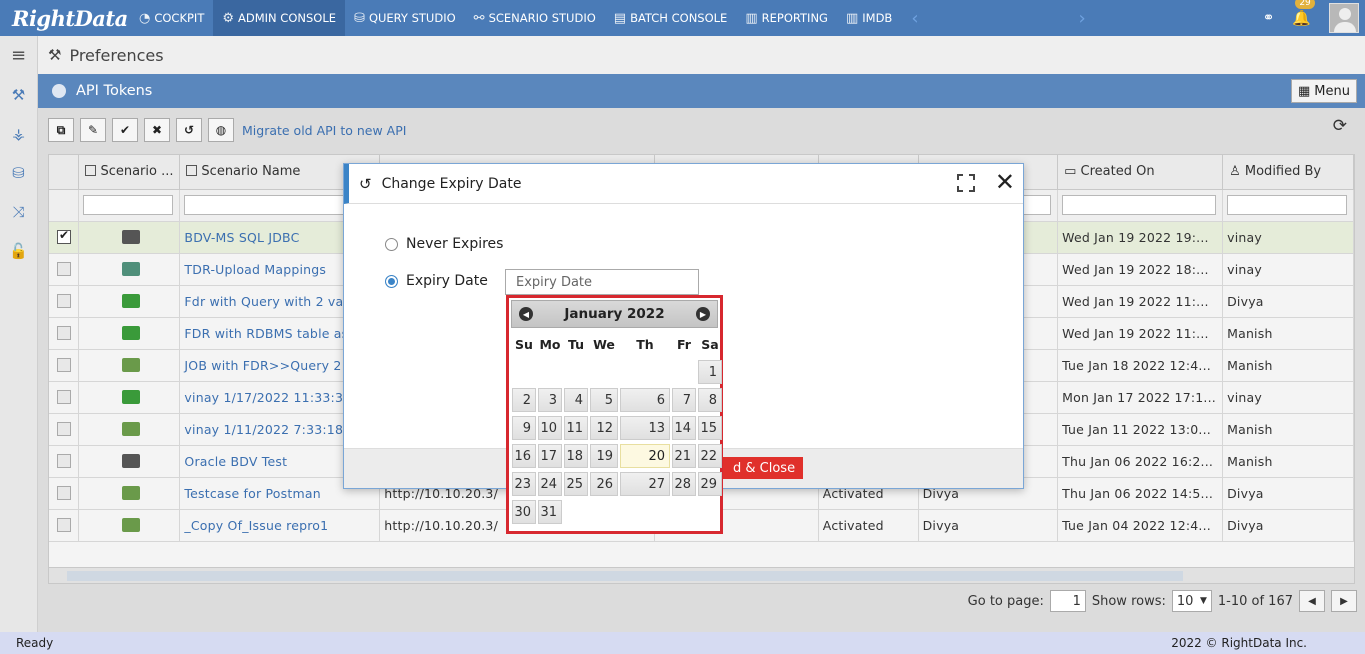 This screenshot has height=654, width=1365. What do you see at coordinates (280, 525) in the screenshot?
I see `cell-scenario-name: _Copy Of_Issue repro1` at bounding box center [280, 525].